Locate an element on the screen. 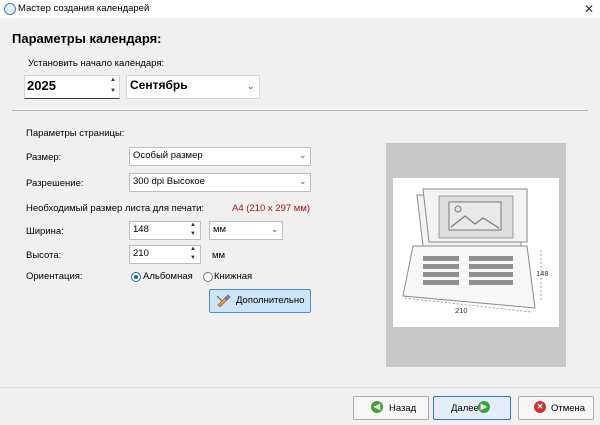 This screenshot has height=425, width=600. window-title: Мастер создания календарей is located at coordinates (84, 8).